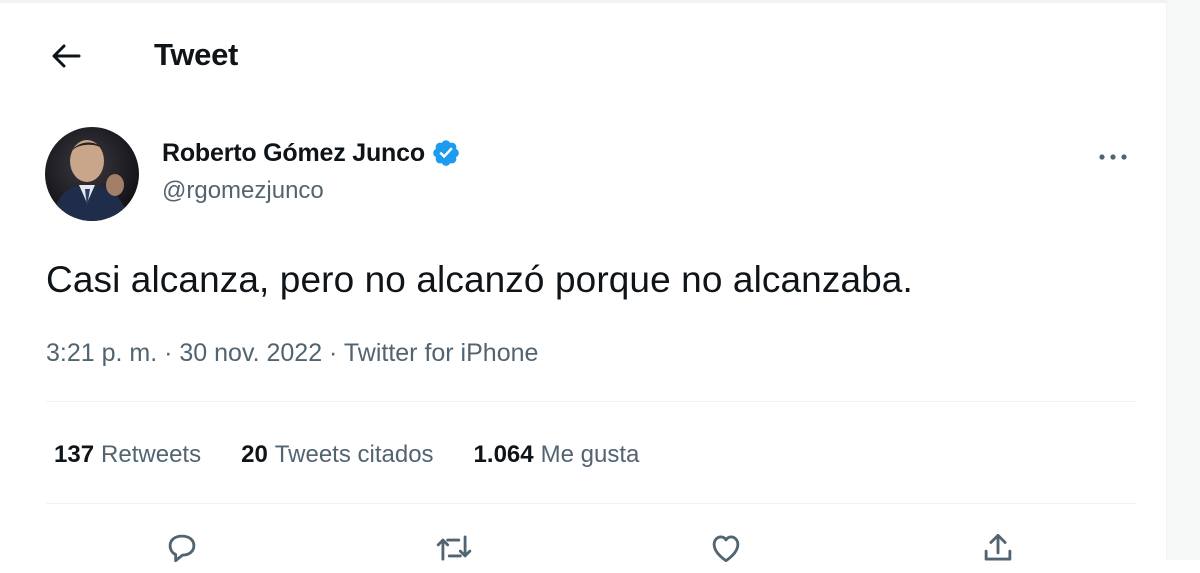  Describe the element at coordinates (293, 152) in the screenshot. I see `author-name: Roberto Gómez Junco` at that location.